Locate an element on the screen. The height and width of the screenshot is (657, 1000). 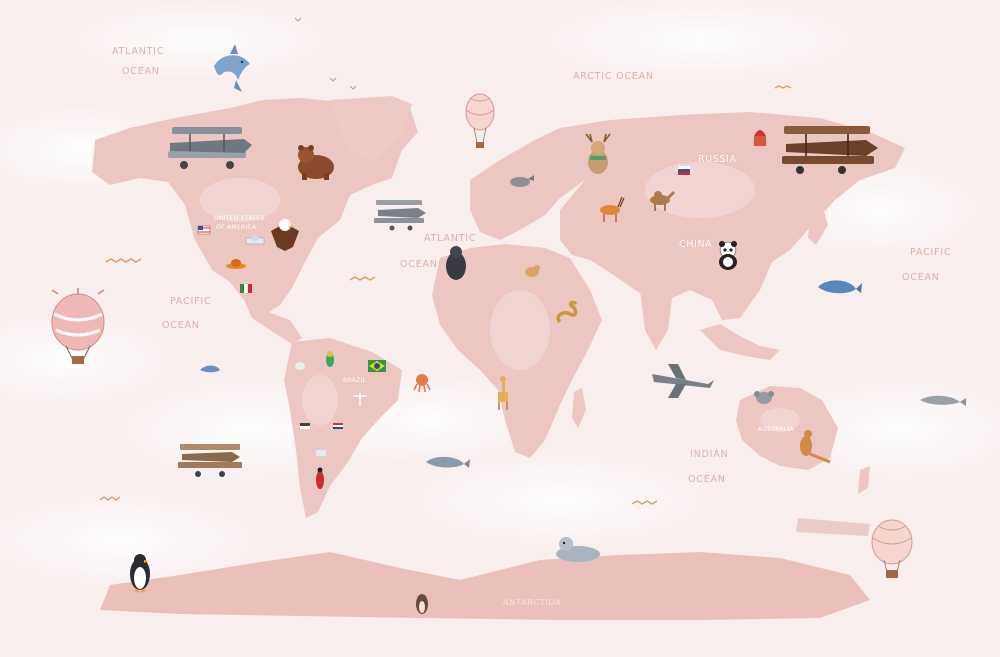
ocean-label: INDIAN is located at coordinates (709, 454).